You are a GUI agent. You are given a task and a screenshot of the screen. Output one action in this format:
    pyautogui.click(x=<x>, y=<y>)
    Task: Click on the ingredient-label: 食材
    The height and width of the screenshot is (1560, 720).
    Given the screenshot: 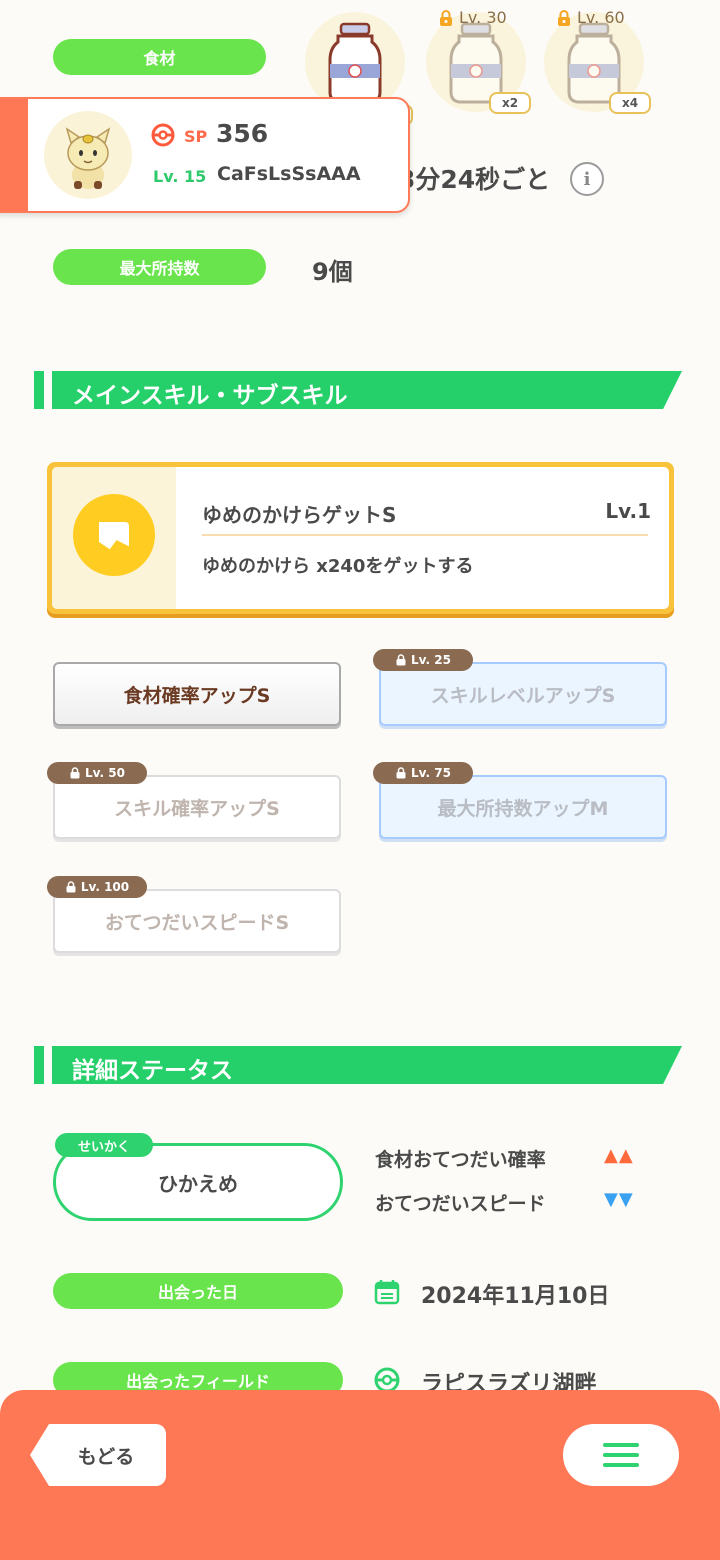 What is the action you would take?
    pyautogui.click(x=159, y=57)
    